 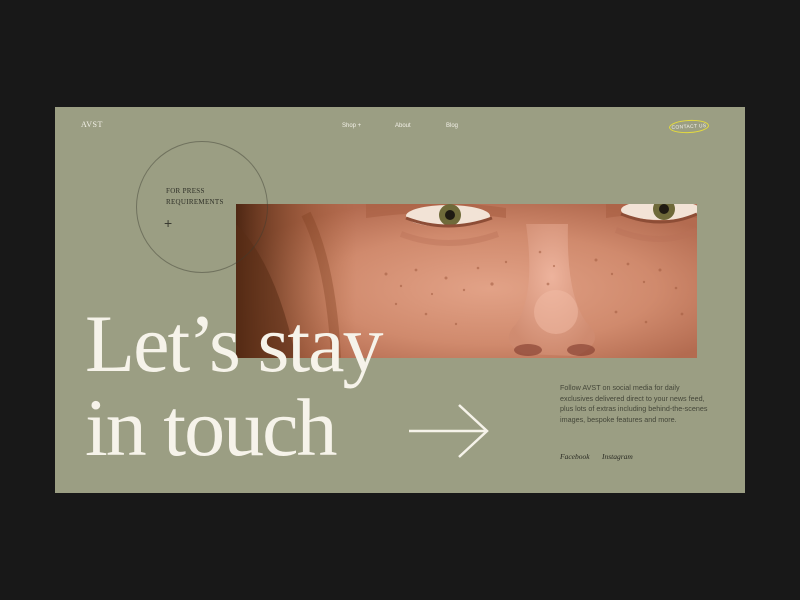 I want to click on headline-line-1: Let’s stay, so click(x=234, y=343).